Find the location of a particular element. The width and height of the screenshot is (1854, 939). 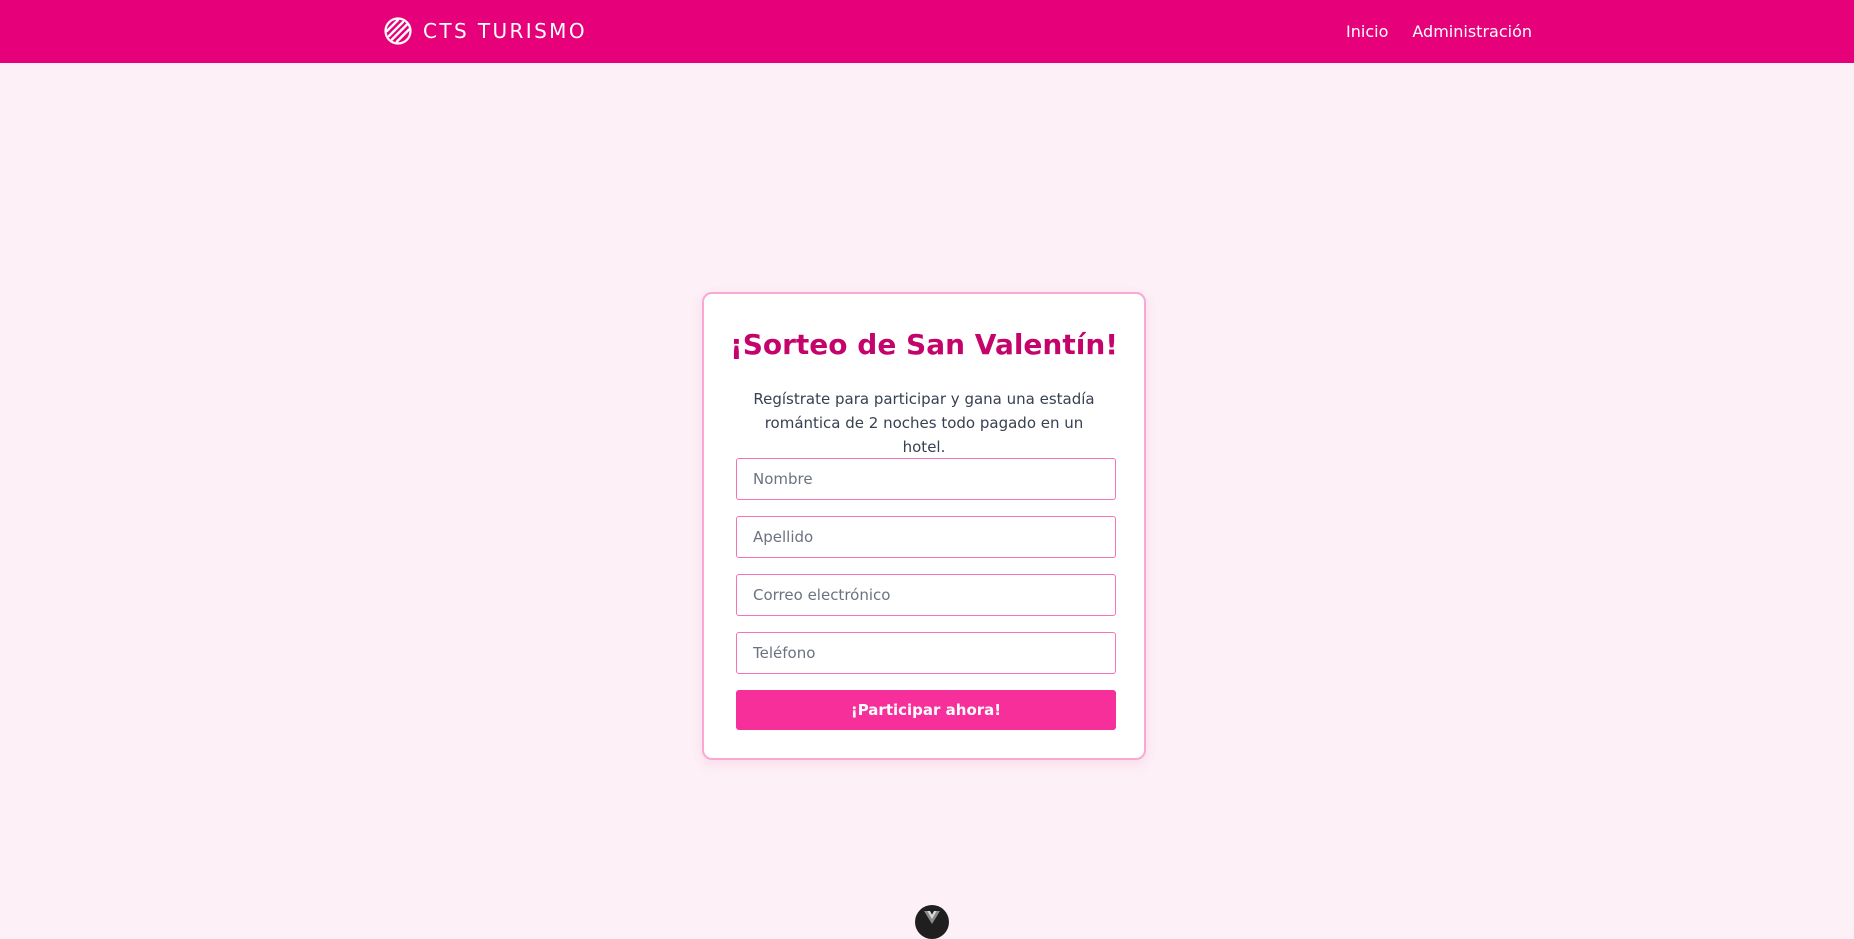

vue-devtools-icon is located at coordinates (932, 917).